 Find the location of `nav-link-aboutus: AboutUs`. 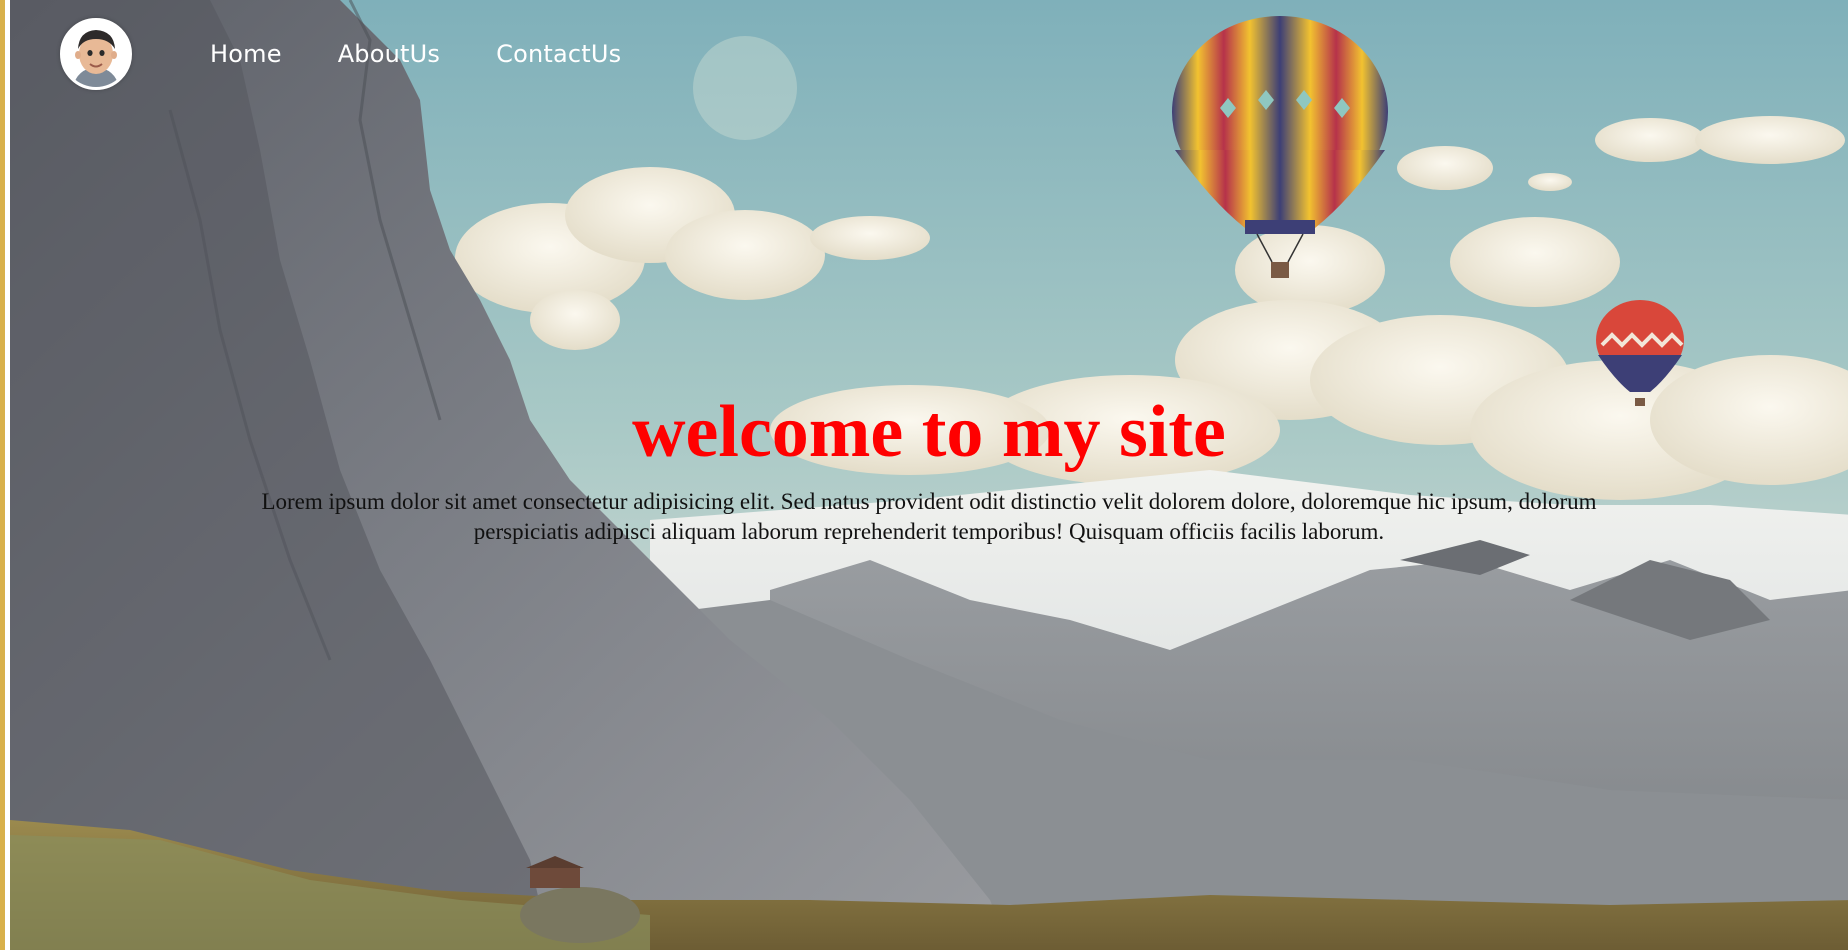

nav-link-aboutus: AboutUs is located at coordinates (389, 54).